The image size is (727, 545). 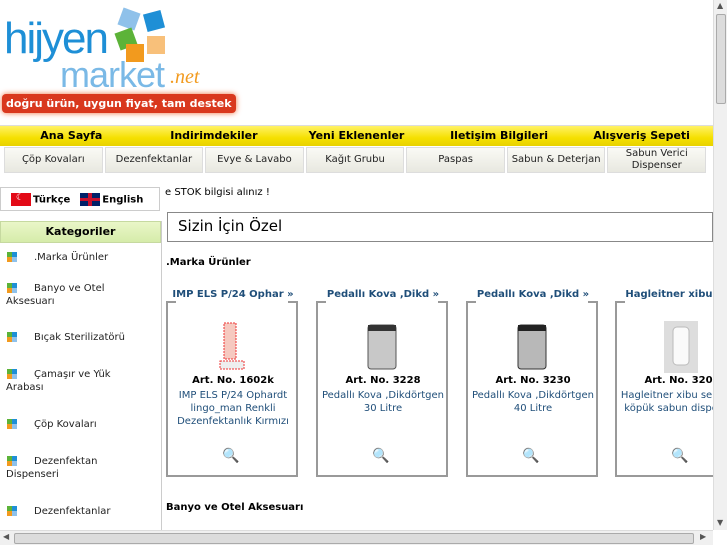 I want to click on lang-label: English, so click(x=123, y=199).